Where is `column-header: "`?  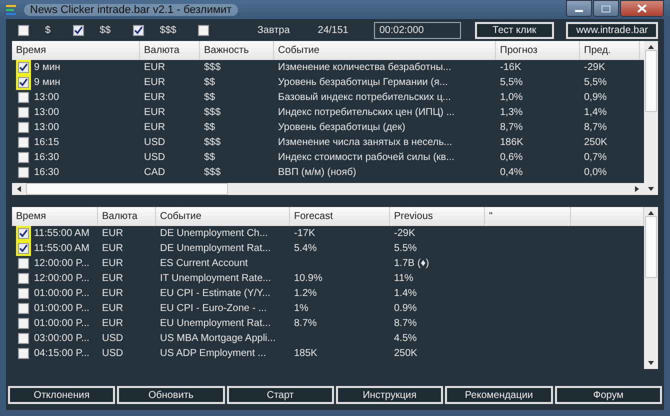
column-header: " is located at coordinates (528, 216).